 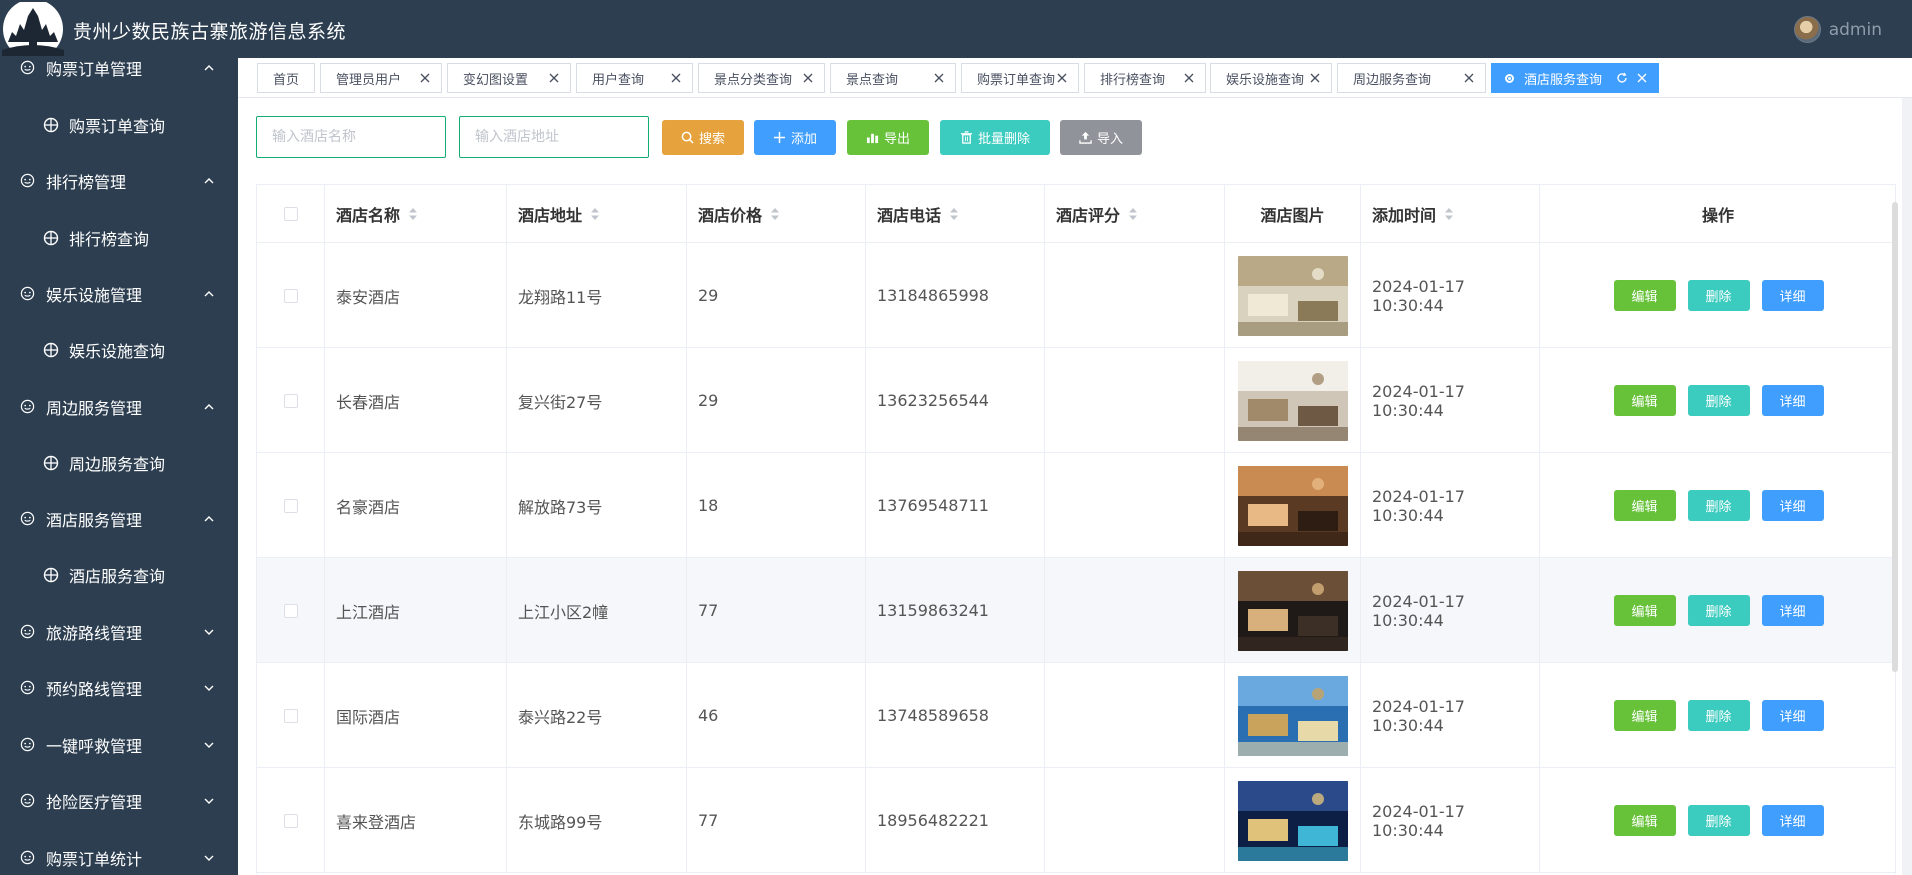 I want to click on tab-2: 变幻图设置, so click(x=509, y=78).